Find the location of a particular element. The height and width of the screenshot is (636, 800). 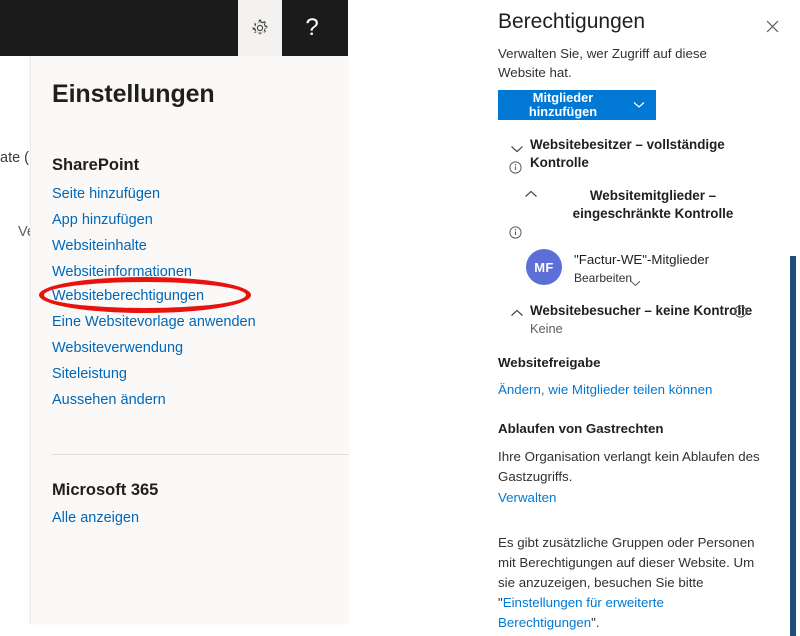

close-button is located at coordinates (772, 26).